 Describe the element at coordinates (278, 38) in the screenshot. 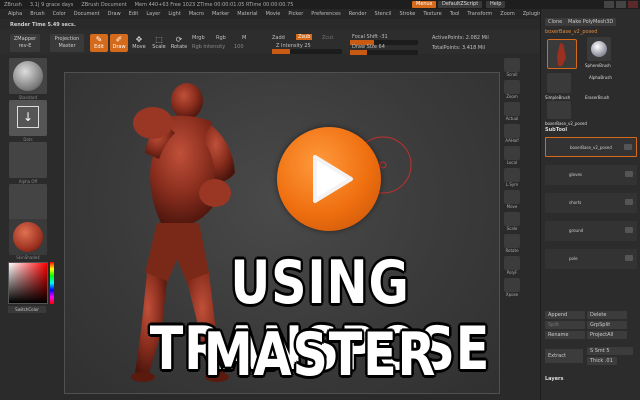

I see `zadd-button: Zadd` at that location.